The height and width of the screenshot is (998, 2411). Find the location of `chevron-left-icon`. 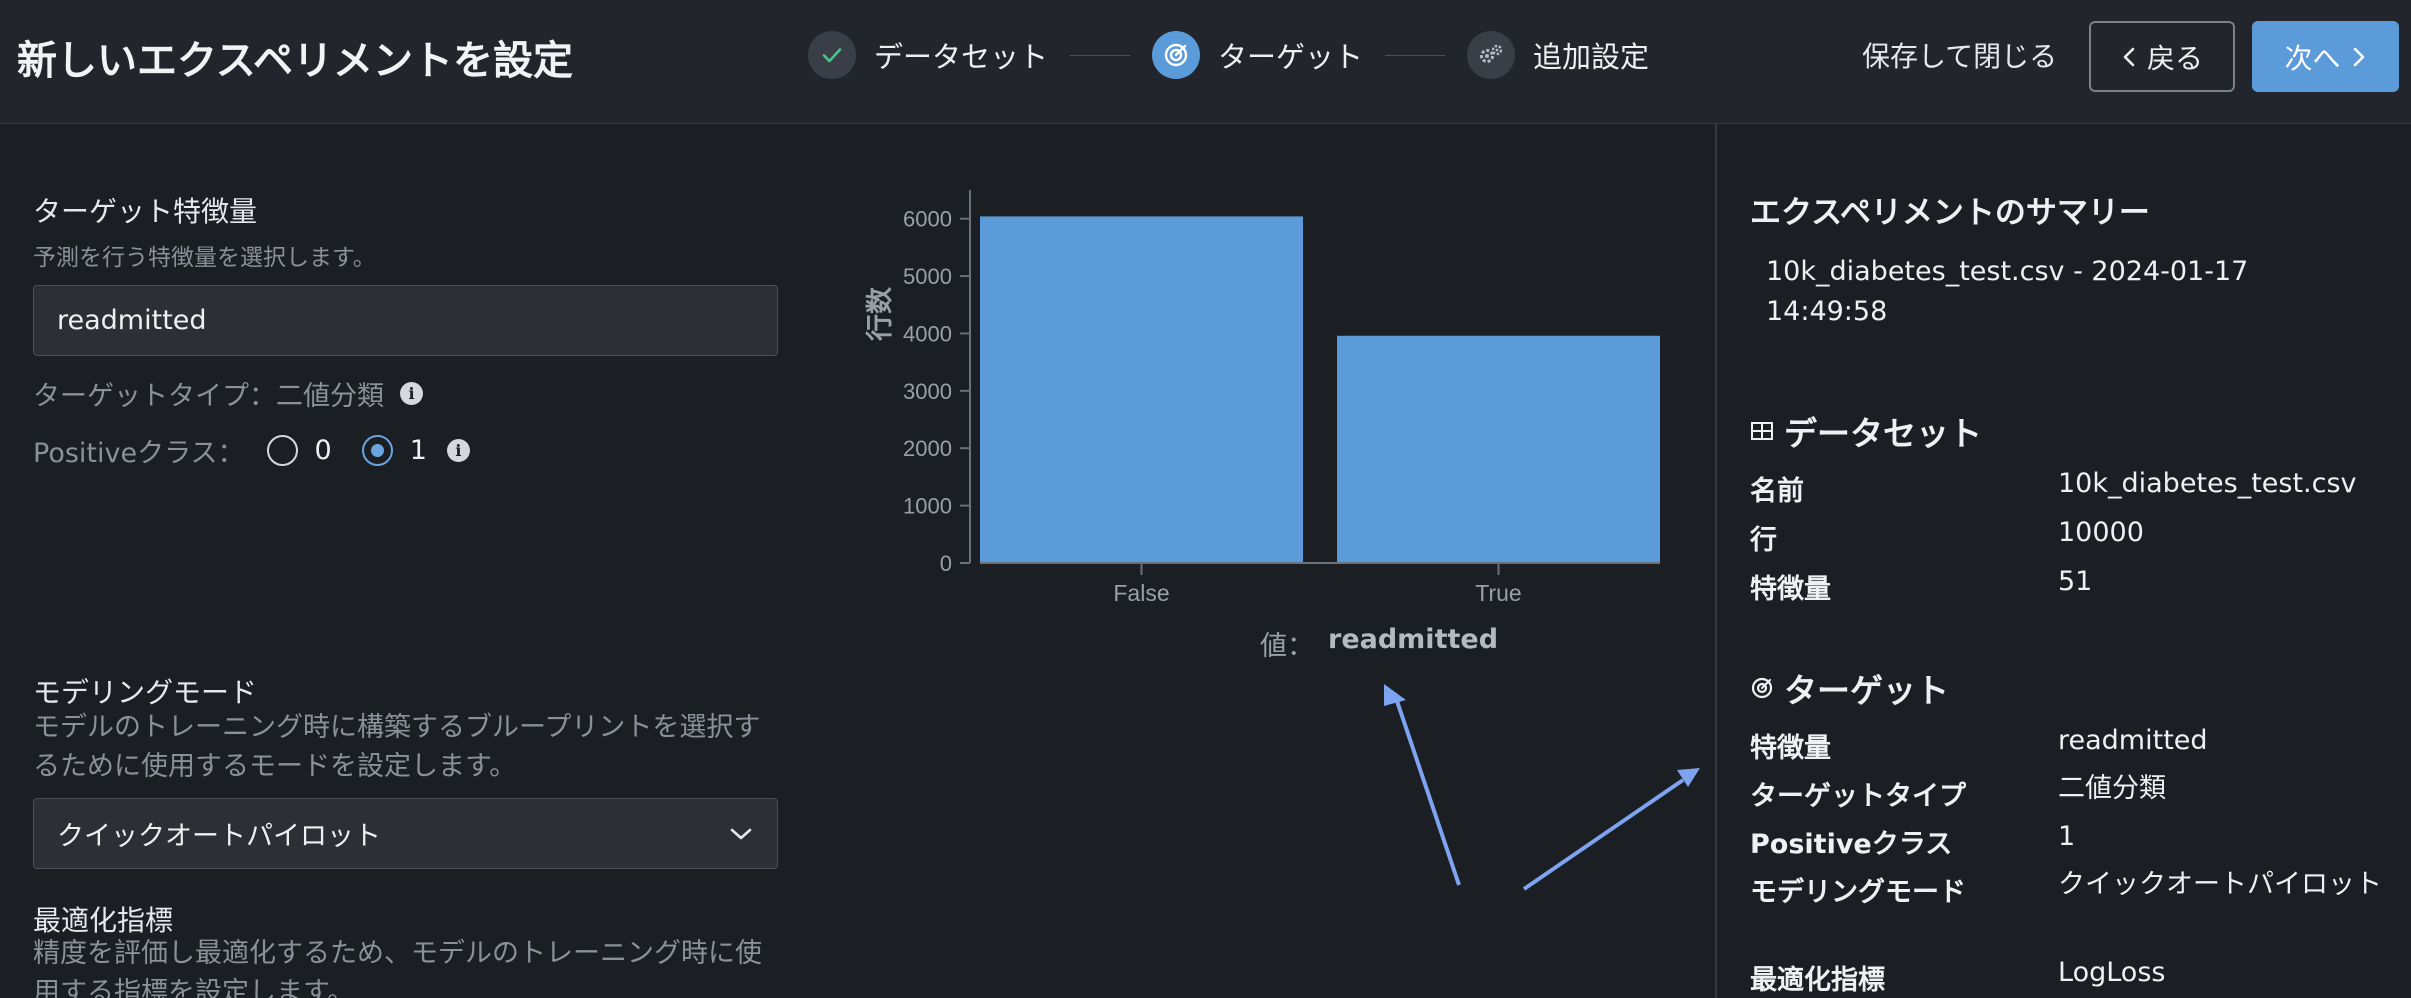

chevron-left-icon is located at coordinates (2129, 56).